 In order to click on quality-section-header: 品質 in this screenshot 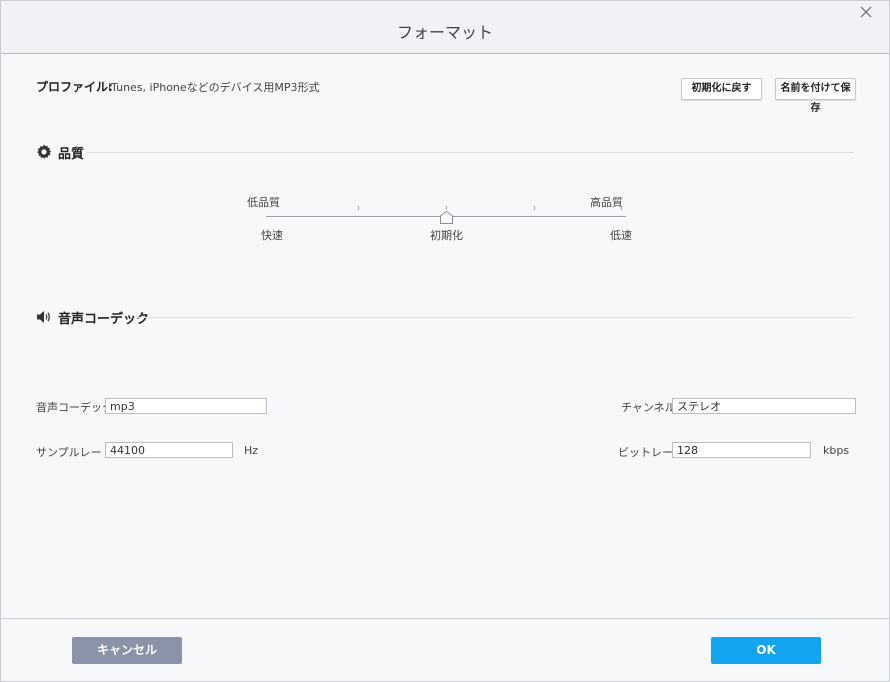, I will do `click(60, 152)`.